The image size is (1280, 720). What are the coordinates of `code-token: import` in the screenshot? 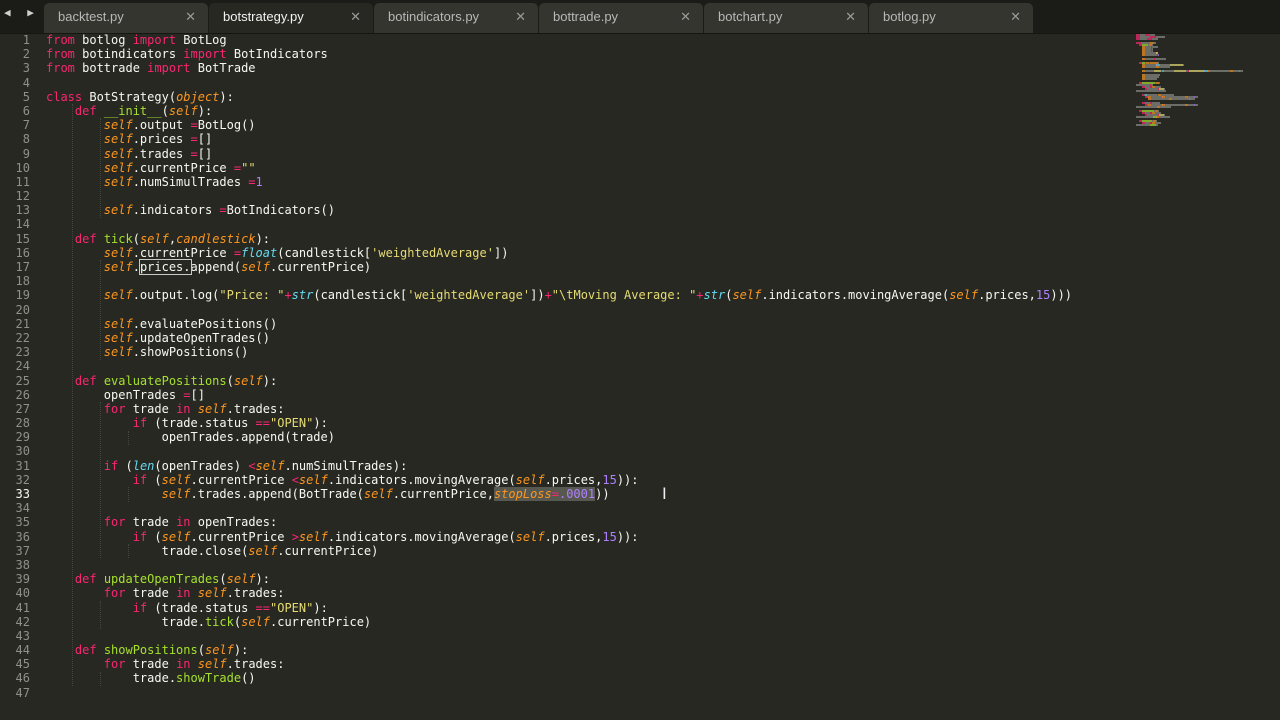 It's located at (208, 54).